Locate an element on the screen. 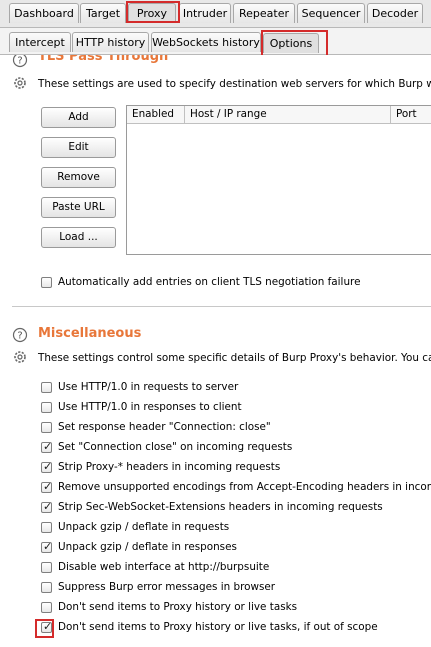  auto-add-checkbox: ✓ is located at coordinates (46, 282).